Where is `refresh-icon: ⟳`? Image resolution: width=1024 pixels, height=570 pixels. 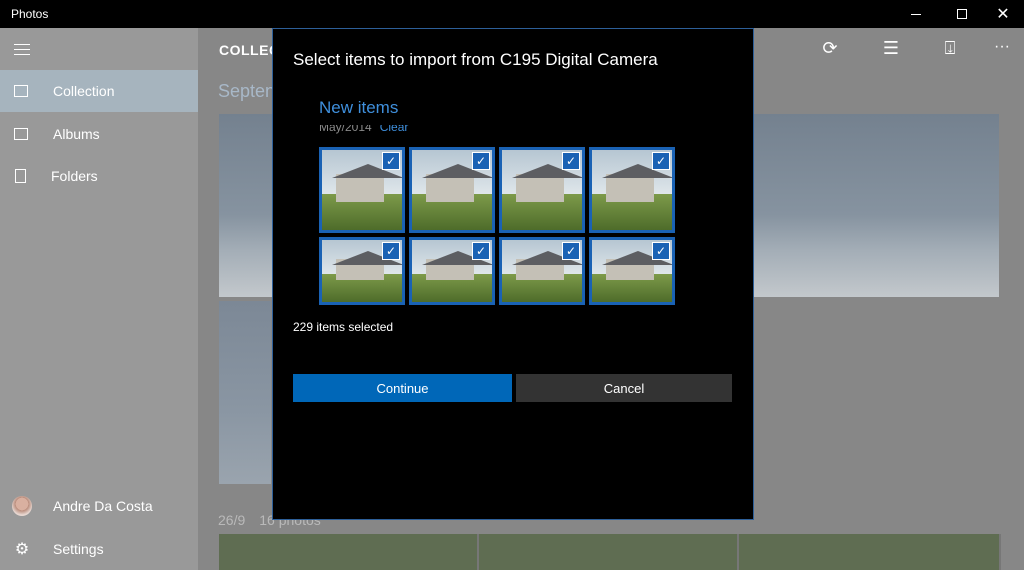 refresh-icon: ⟳ is located at coordinates (830, 48).